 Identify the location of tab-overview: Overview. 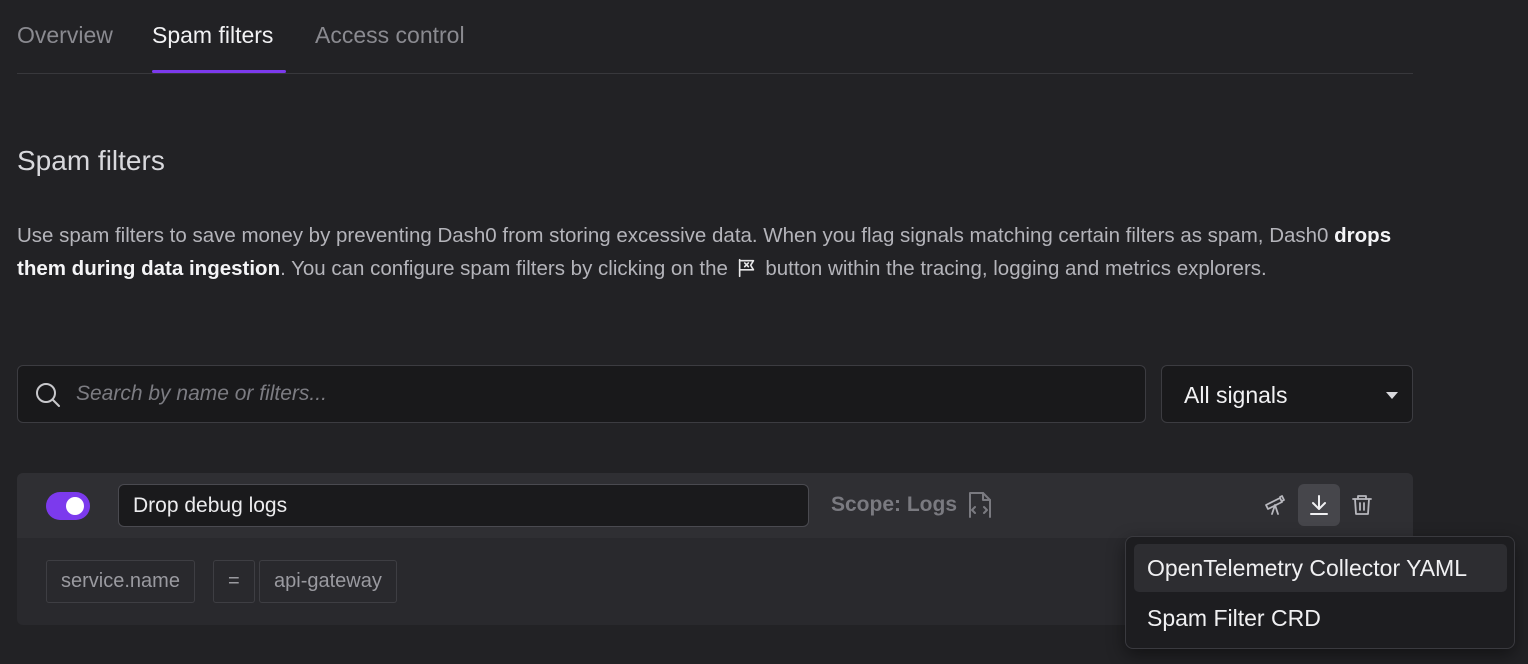
(65, 35).